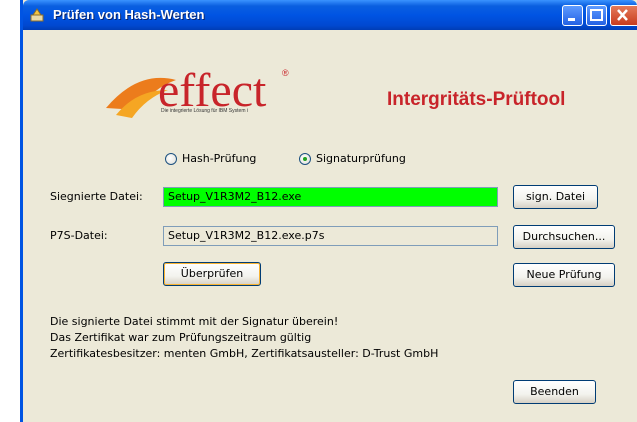  I want to click on minimize-button, so click(572, 15).